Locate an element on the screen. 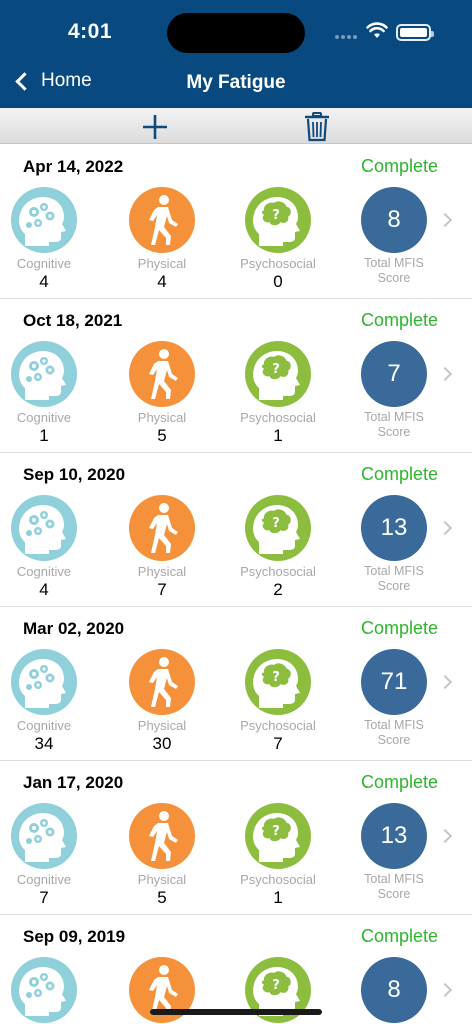 The width and height of the screenshot is (472, 1024). home-indicator is located at coordinates (236, 1012).